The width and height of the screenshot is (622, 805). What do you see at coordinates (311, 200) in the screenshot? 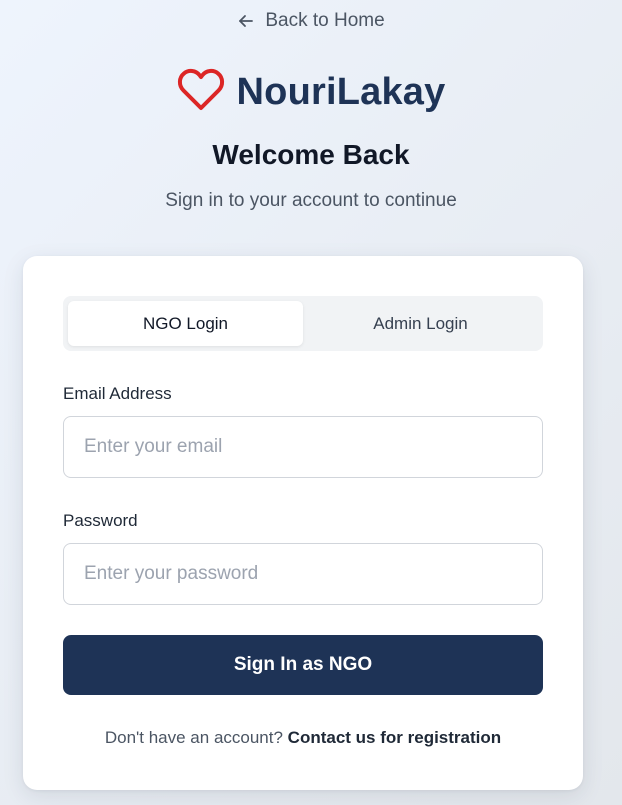
I see `page-subtitle: Sign in to your account to continue` at bounding box center [311, 200].